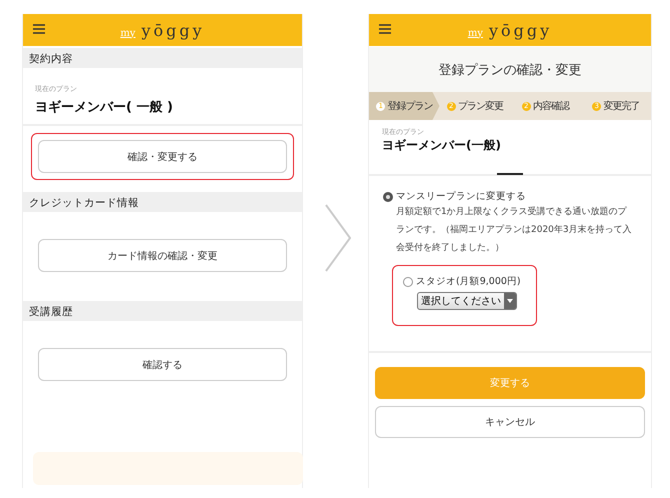  I want to click on page-title: 登録プランの確認・変更, so click(510, 69).